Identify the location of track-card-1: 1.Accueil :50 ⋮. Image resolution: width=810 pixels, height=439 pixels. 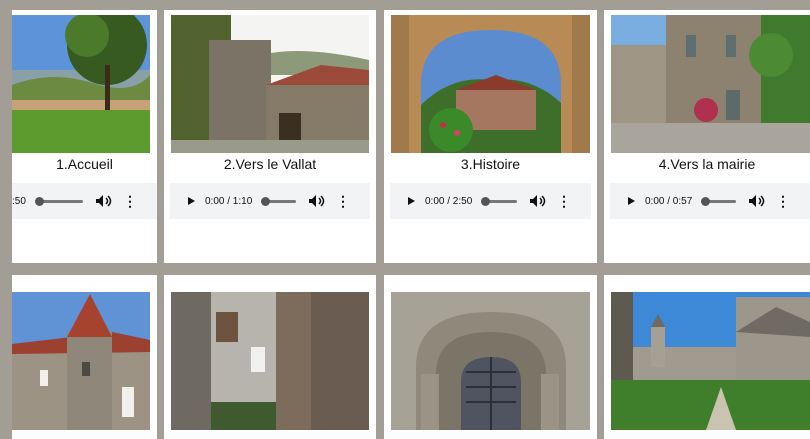
(84, 136).